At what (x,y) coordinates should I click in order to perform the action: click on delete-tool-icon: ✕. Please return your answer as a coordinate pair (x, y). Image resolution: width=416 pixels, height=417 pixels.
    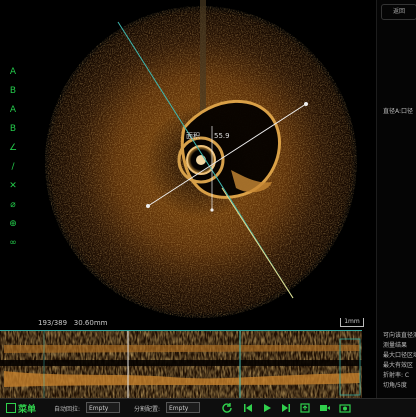
    Looking at the image, I should click on (13, 186).